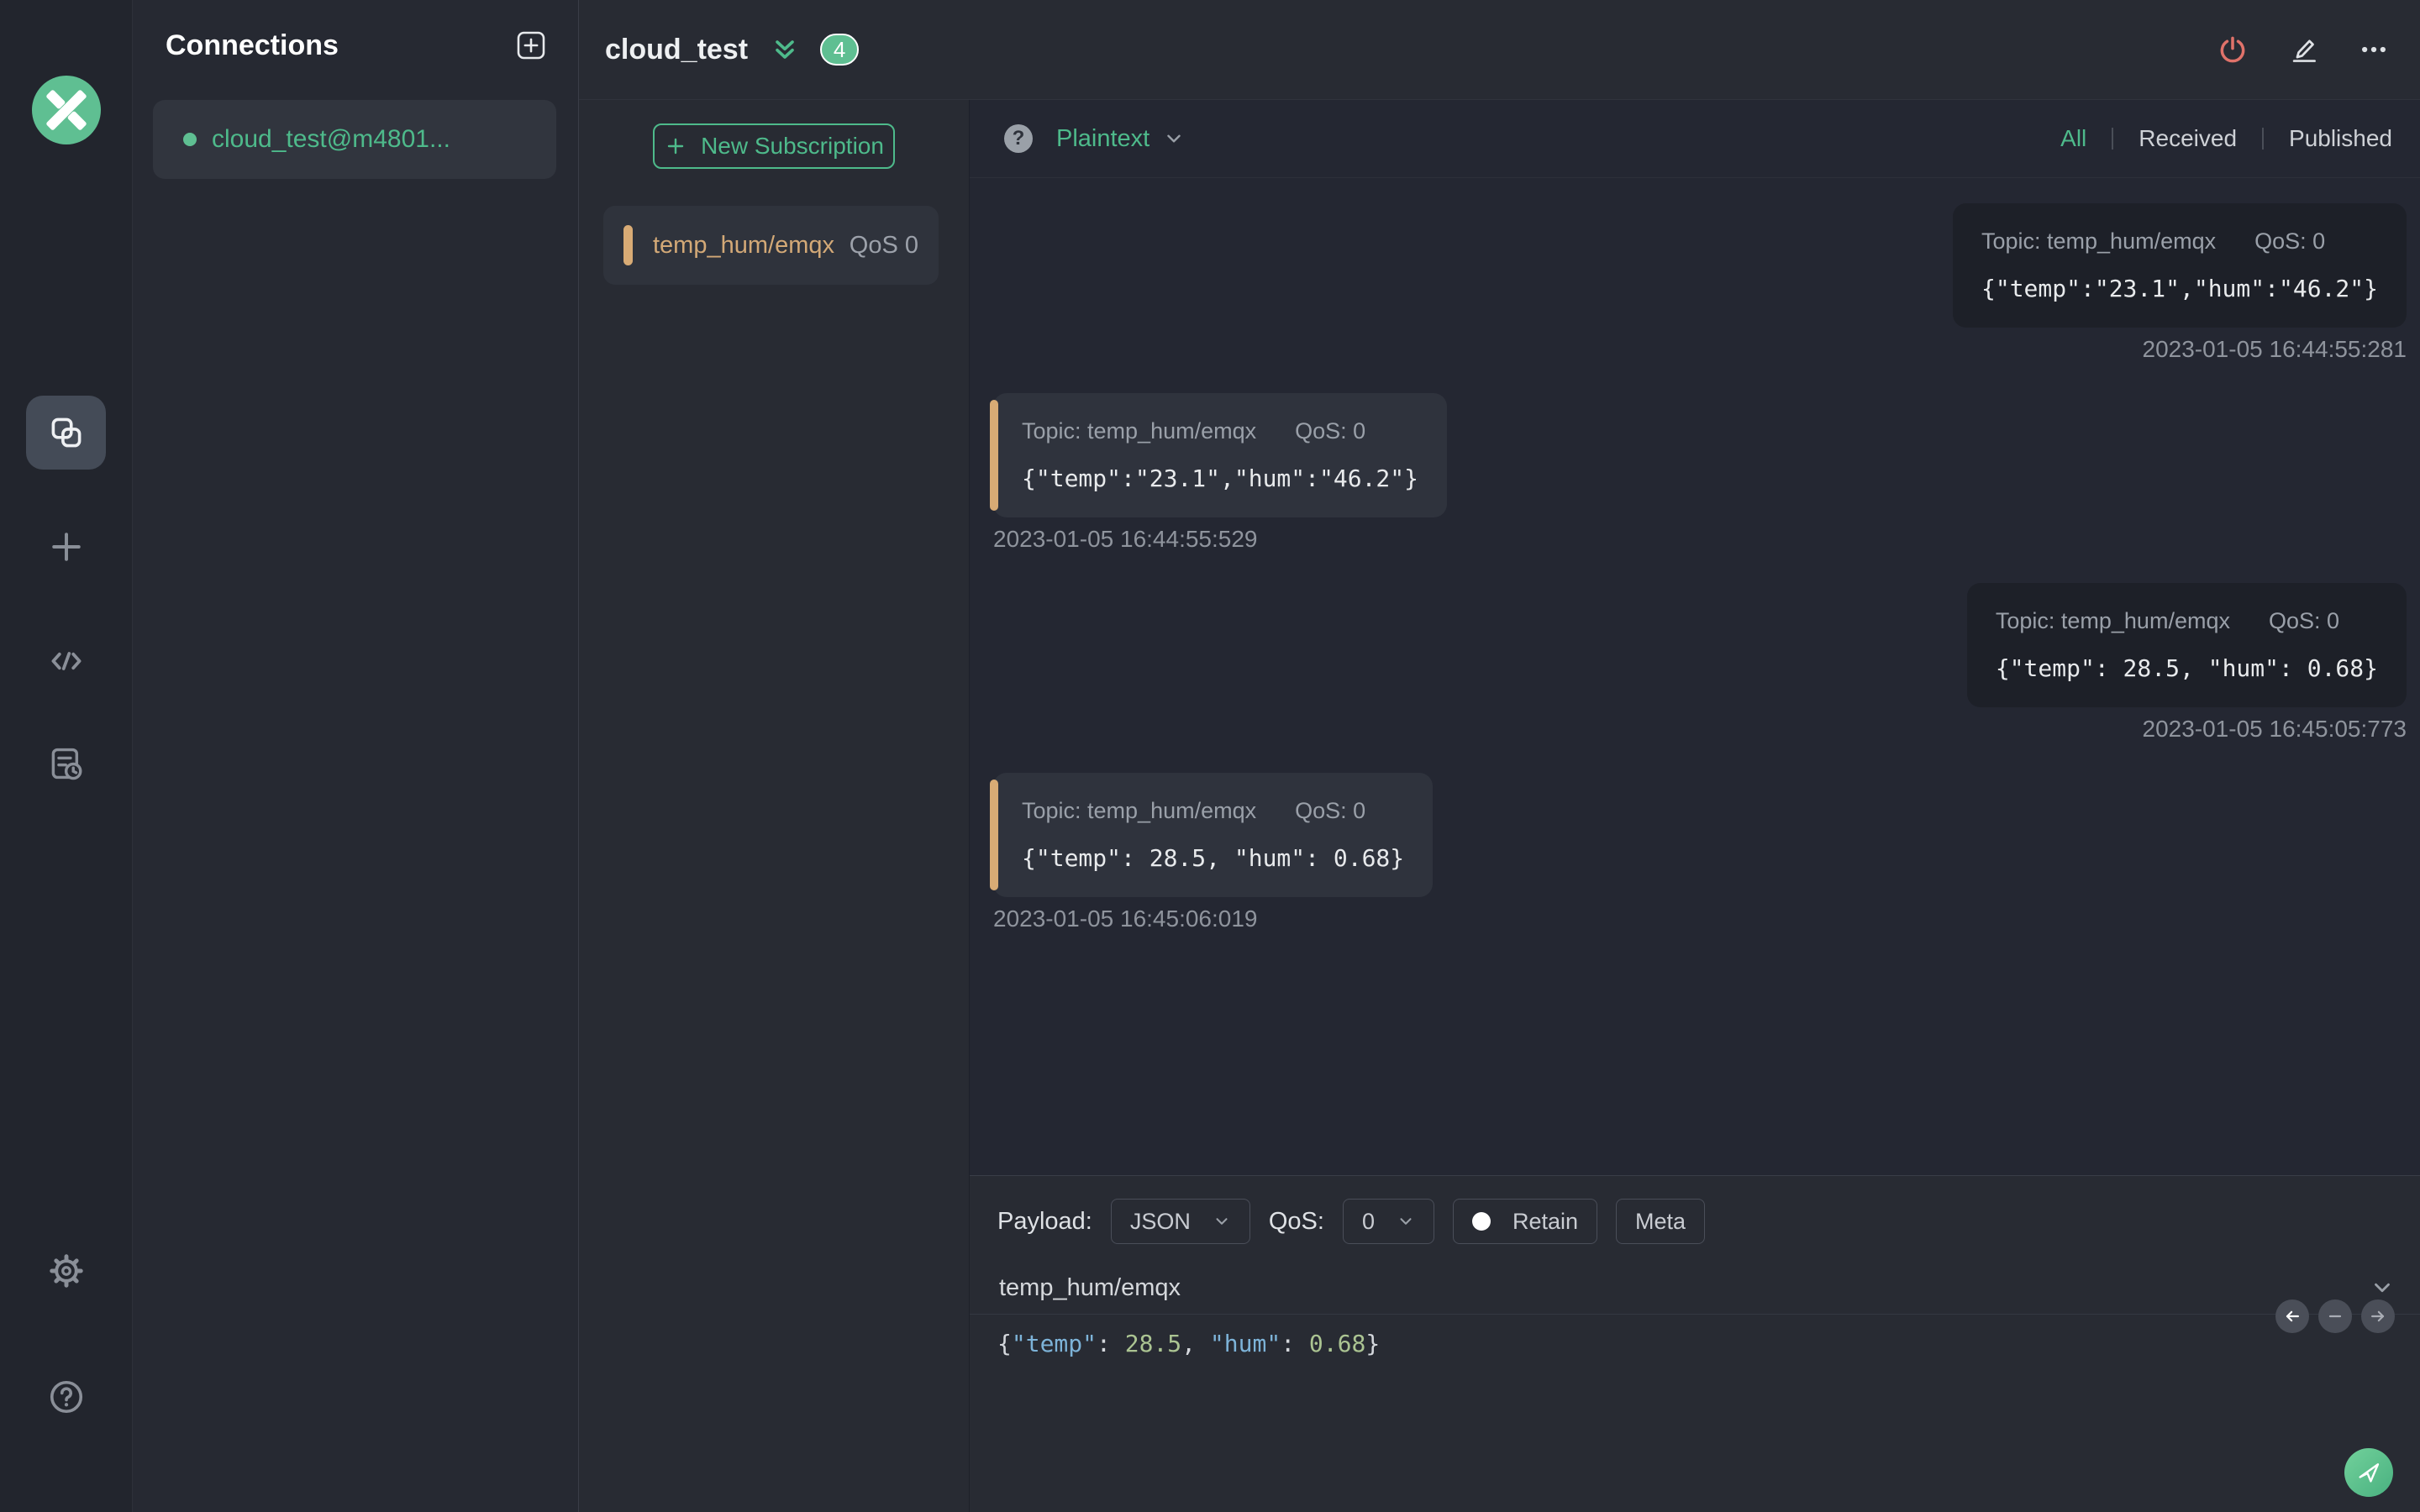 Image resolution: width=2420 pixels, height=1512 pixels. Describe the element at coordinates (1153, 1343) in the screenshot. I see `payload-token: 28.5` at that location.